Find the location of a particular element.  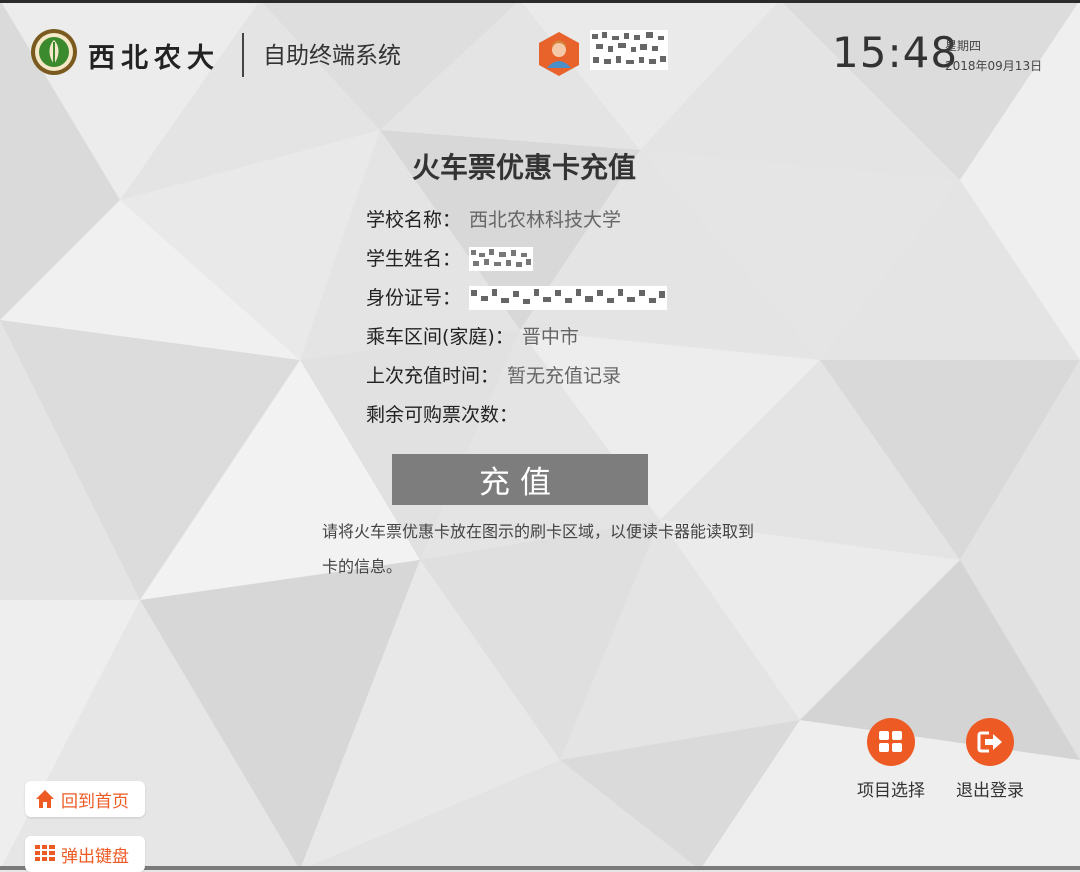

info-label: 学生姓名： is located at coordinates (414, 258).